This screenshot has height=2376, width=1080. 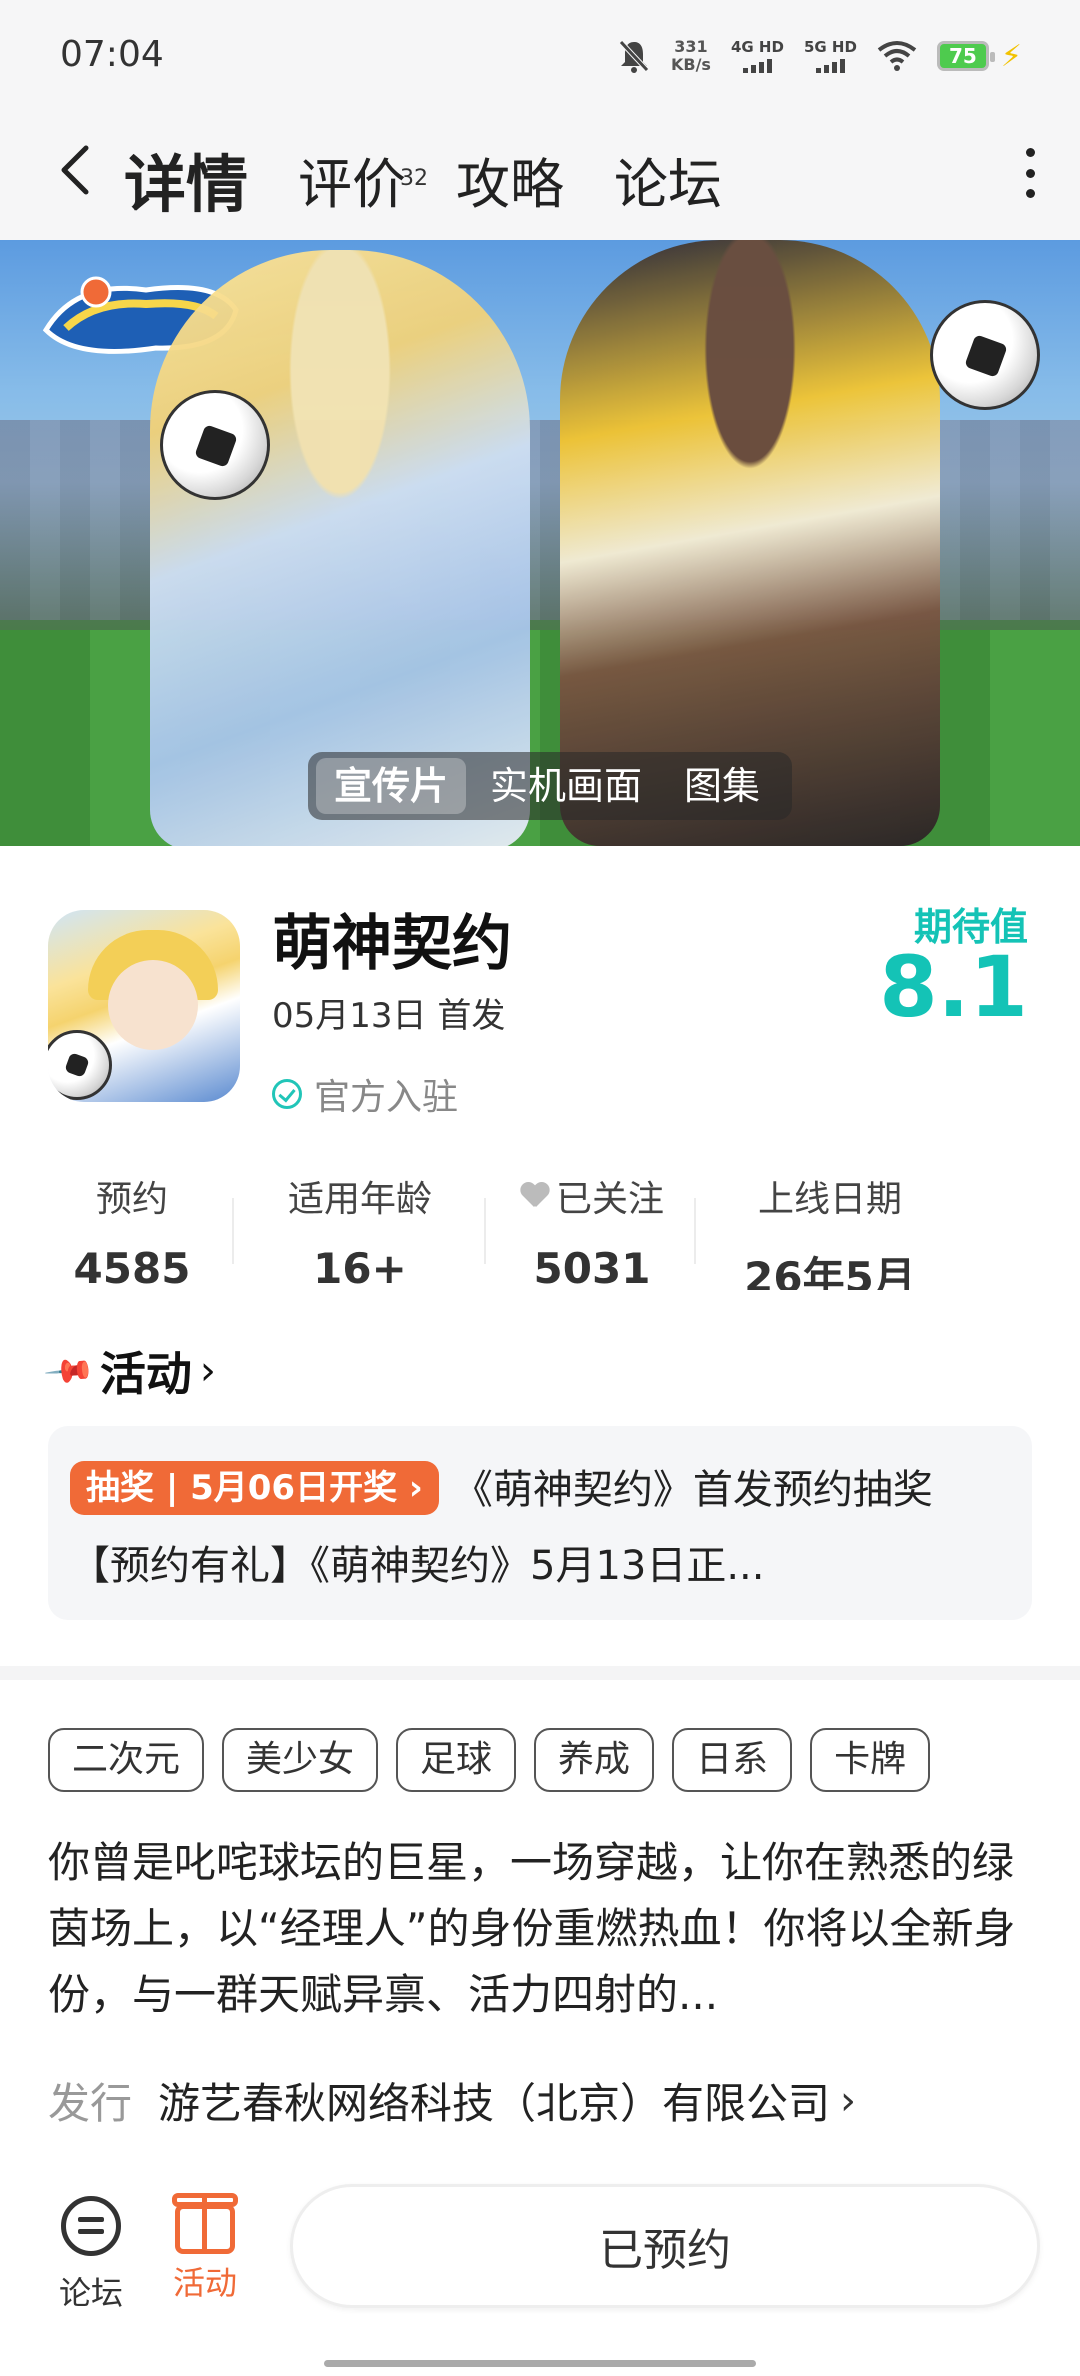 What do you see at coordinates (287, 1094) in the screenshot?
I see `verified-check-icon` at bounding box center [287, 1094].